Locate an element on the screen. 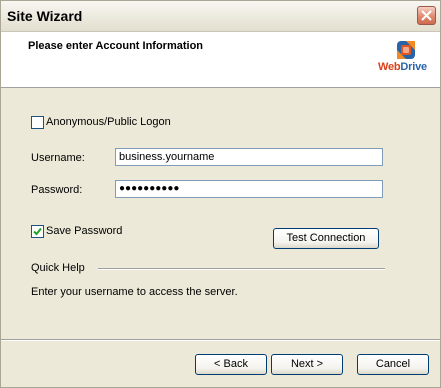 This screenshot has height=388, width=441. footer-divider is located at coordinates (220, 340).